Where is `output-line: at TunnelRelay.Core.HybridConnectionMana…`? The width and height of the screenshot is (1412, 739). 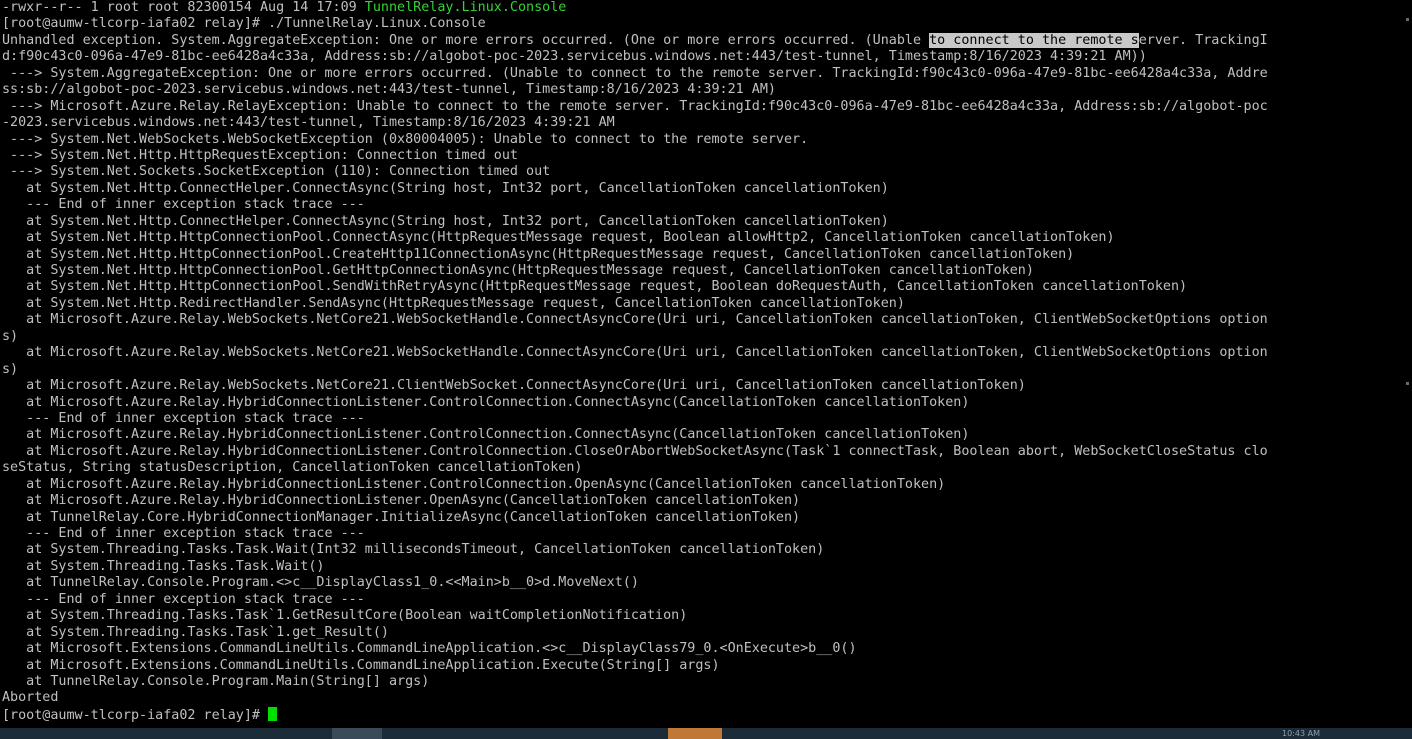 output-line: at TunnelRelay.Core.HybridConnectionMana… is located at coordinates (401, 517).